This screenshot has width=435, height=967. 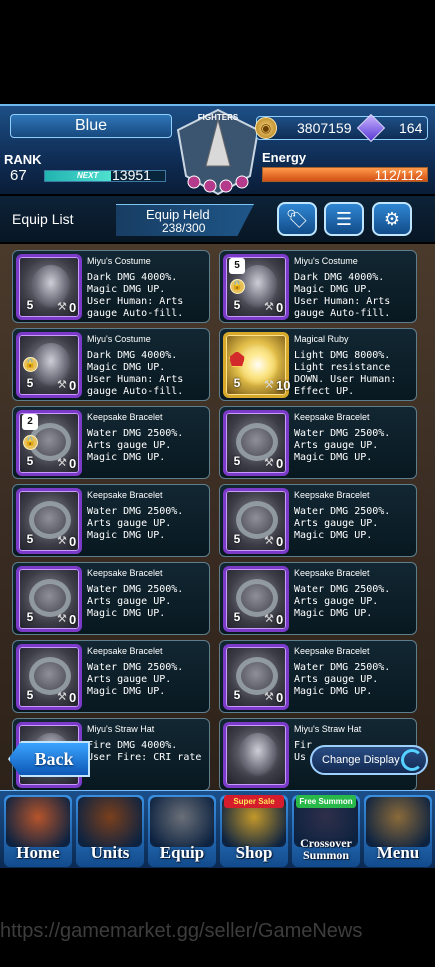 I want to click on player-name: Blue, so click(x=91, y=126).